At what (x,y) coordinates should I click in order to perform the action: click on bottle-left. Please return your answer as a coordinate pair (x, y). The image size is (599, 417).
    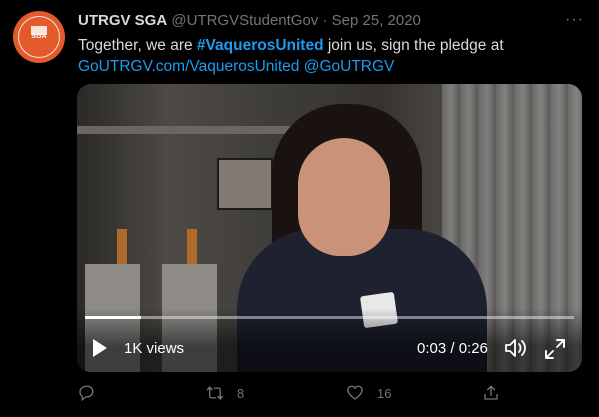
    Looking at the image, I should click on (122, 246).